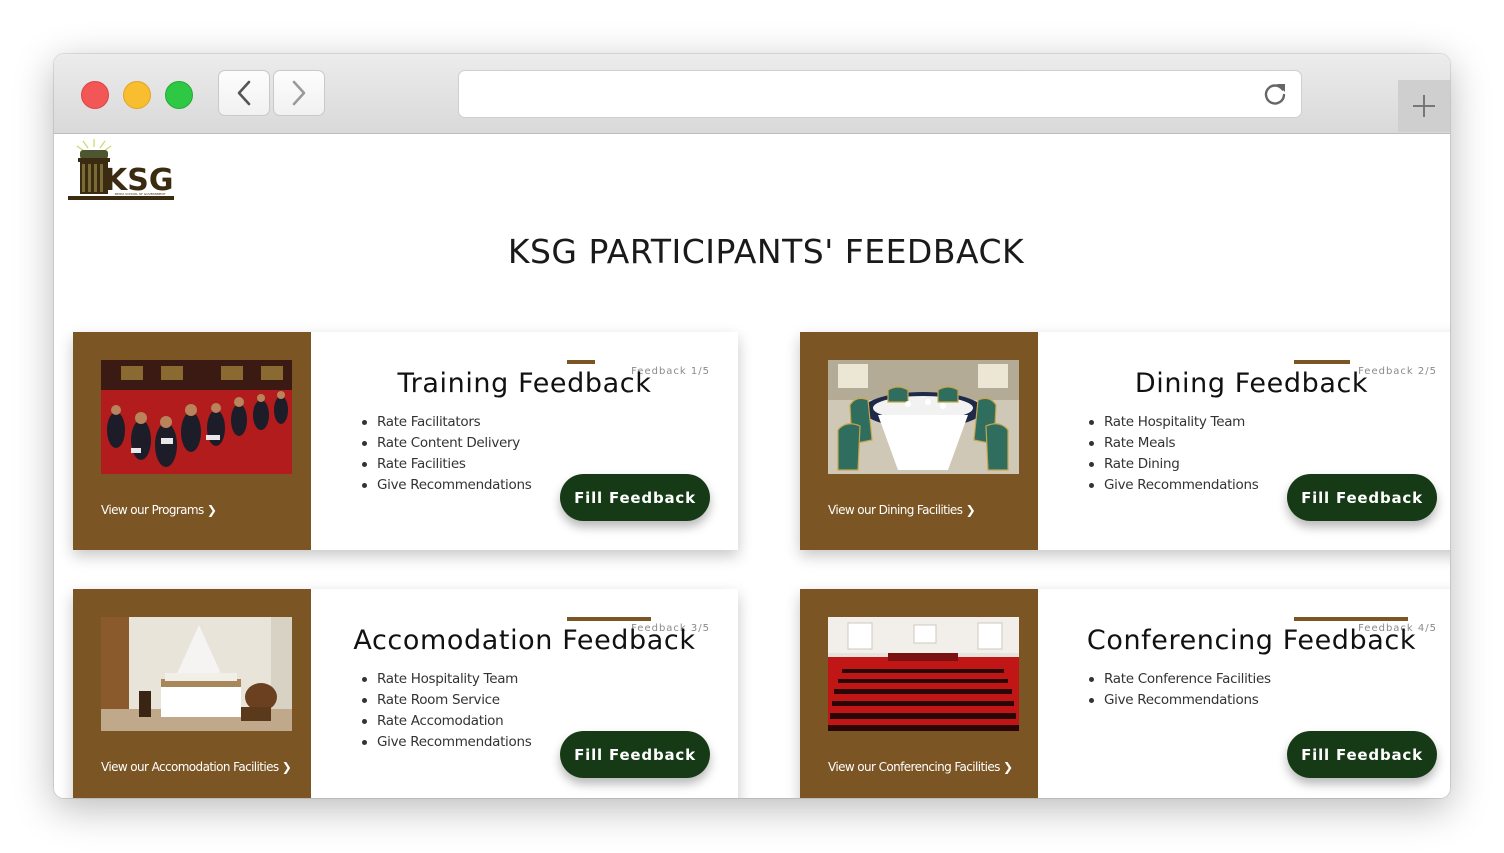  Describe the element at coordinates (1173, 443) in the screenshot. I see `list-item: Rate Meals` at that location.